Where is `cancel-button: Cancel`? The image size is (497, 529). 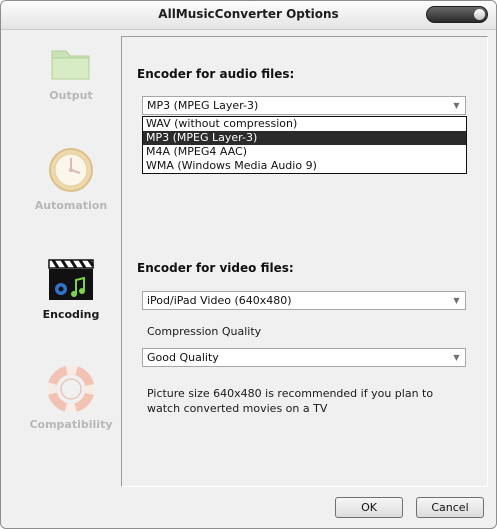 cancel-button: Cancel is located at coordinates (450, 507).